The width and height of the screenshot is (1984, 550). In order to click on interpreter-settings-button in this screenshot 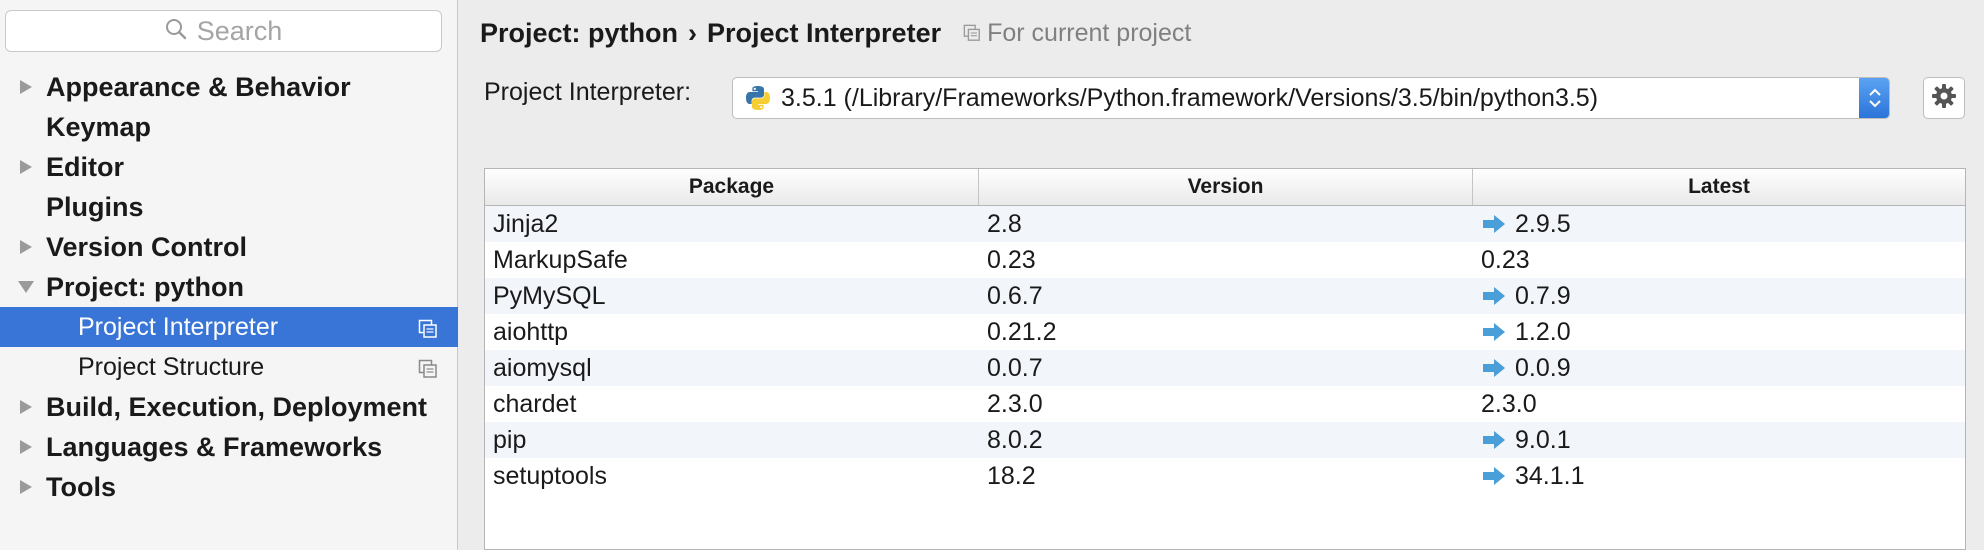, I will do `click(1944, 98)`.